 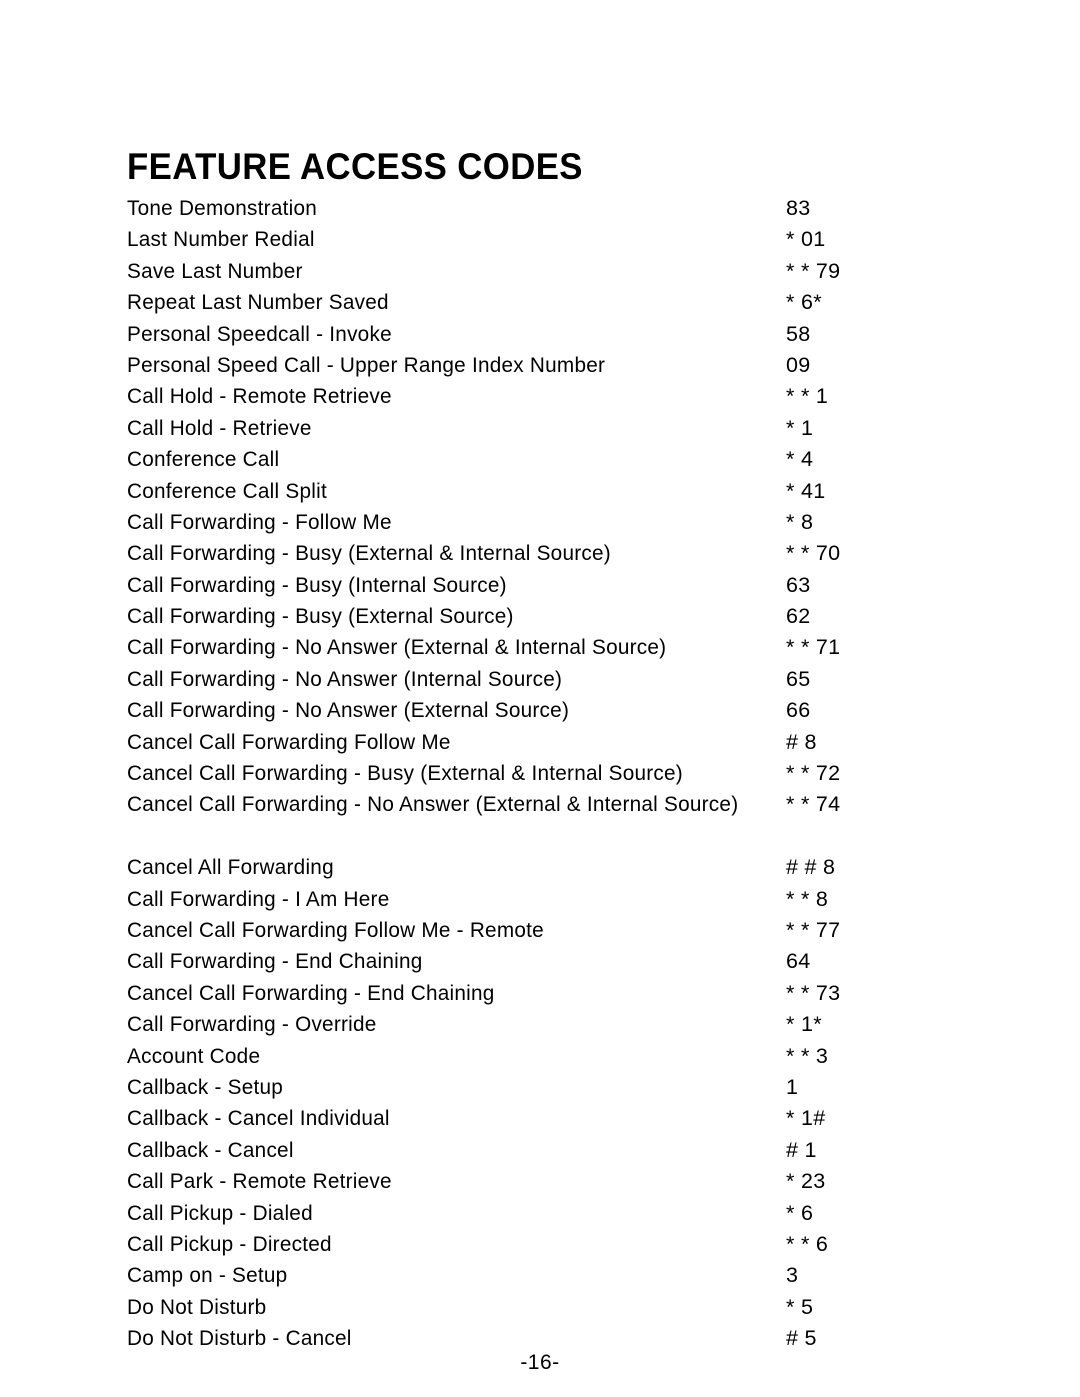 What do you see at coordinates (197, 1306) in the screenshot?
I see `feature-name: Do Not Disturb` at bounding box center [197, 1306].